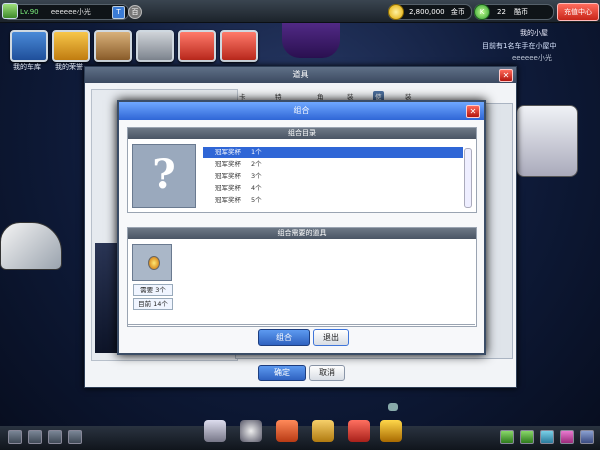 This screenshot has height=450, width=600. What do you see at coordinates (302, 277) in the screenshot?
I see `required-items-panel: 组合需要的道具 需要 3个 目前 14个` at bounding box center [302, 277].